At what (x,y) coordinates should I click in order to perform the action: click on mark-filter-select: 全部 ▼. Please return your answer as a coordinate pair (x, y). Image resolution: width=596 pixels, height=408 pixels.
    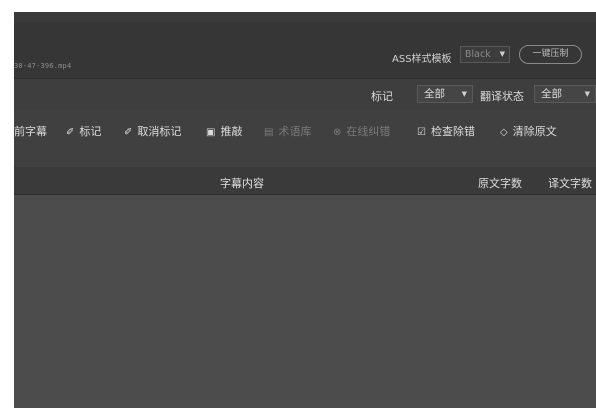
    Looking at the image, I should click on (445, 94).